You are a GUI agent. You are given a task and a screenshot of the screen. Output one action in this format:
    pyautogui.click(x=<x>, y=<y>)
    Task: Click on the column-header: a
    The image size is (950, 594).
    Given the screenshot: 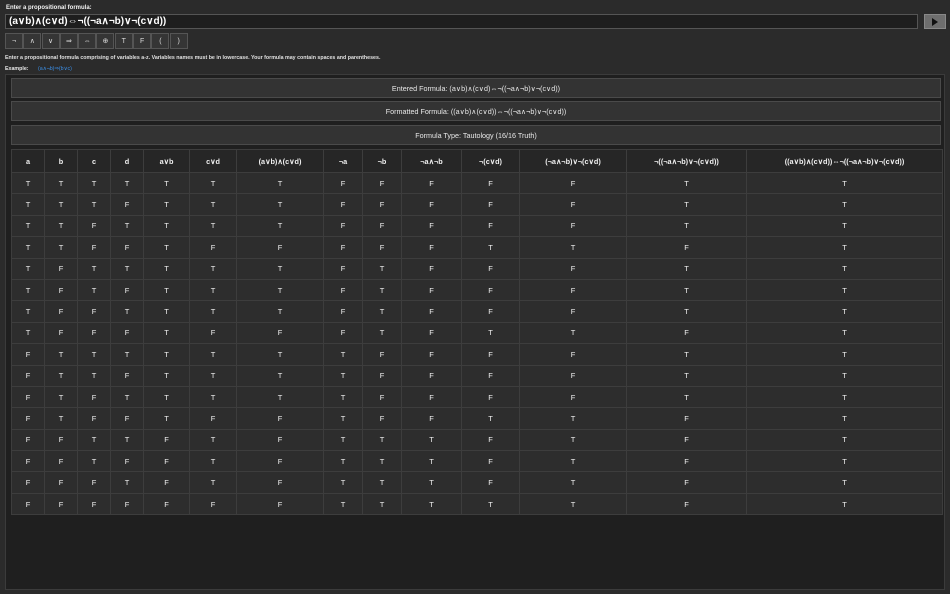 What is the action you would take?
    pyautogui.click(x=28, y=161)
    